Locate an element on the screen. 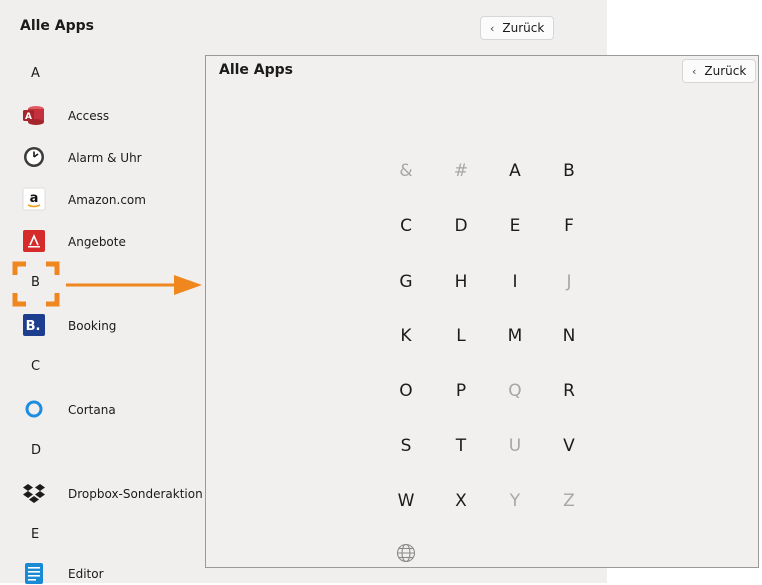 This screenshot has width=762, height=585. letter-jump-a: A is located at coordinates (515, 171).